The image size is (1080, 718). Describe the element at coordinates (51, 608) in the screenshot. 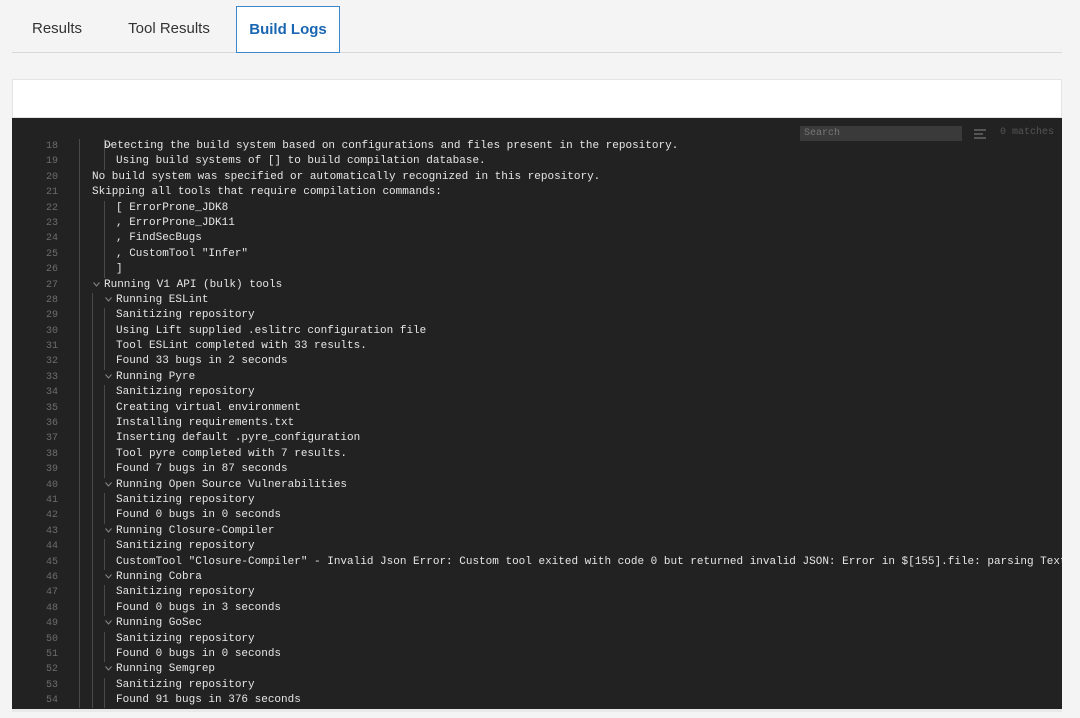

I see `line-number: 48` at that location.